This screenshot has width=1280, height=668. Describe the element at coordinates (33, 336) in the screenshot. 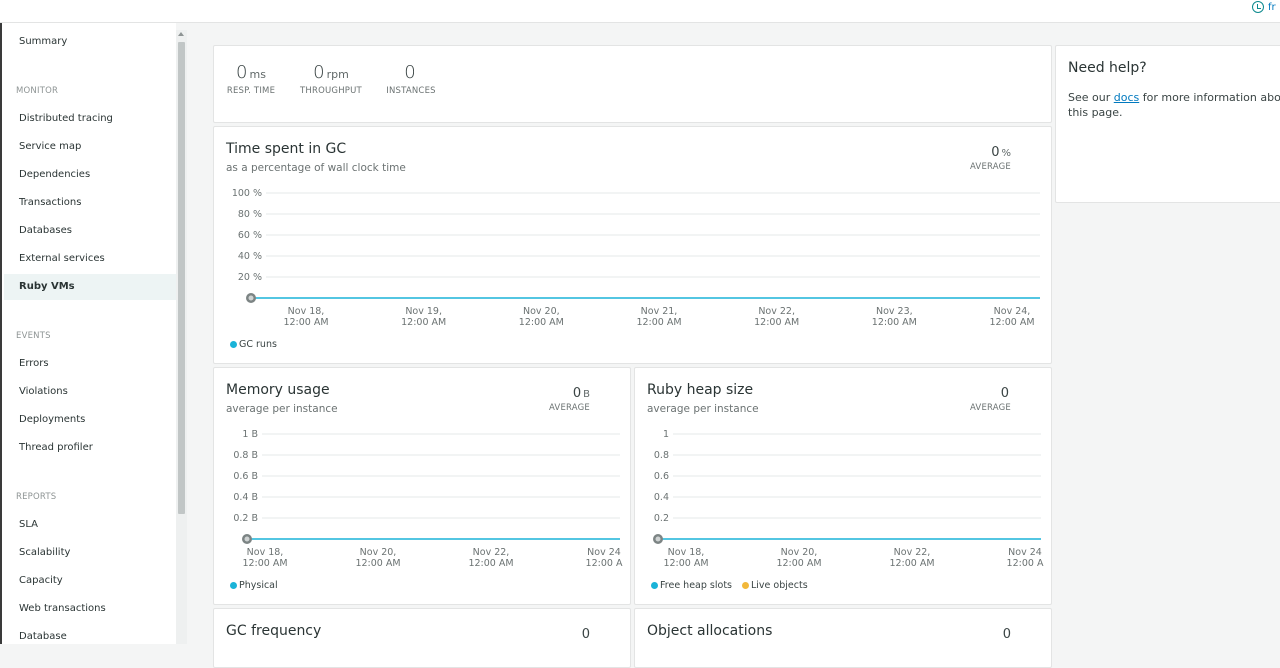

I see `section-events: EVENTS` at that location.